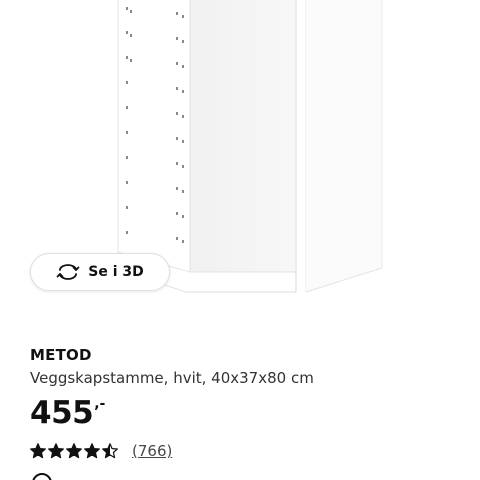 The image size is (480, 480). Describe the element at coordinates (172, 378) in the screenshot. I see `product-description: Veggskapstamme, hvit, 40x37x80 cm` at that location.